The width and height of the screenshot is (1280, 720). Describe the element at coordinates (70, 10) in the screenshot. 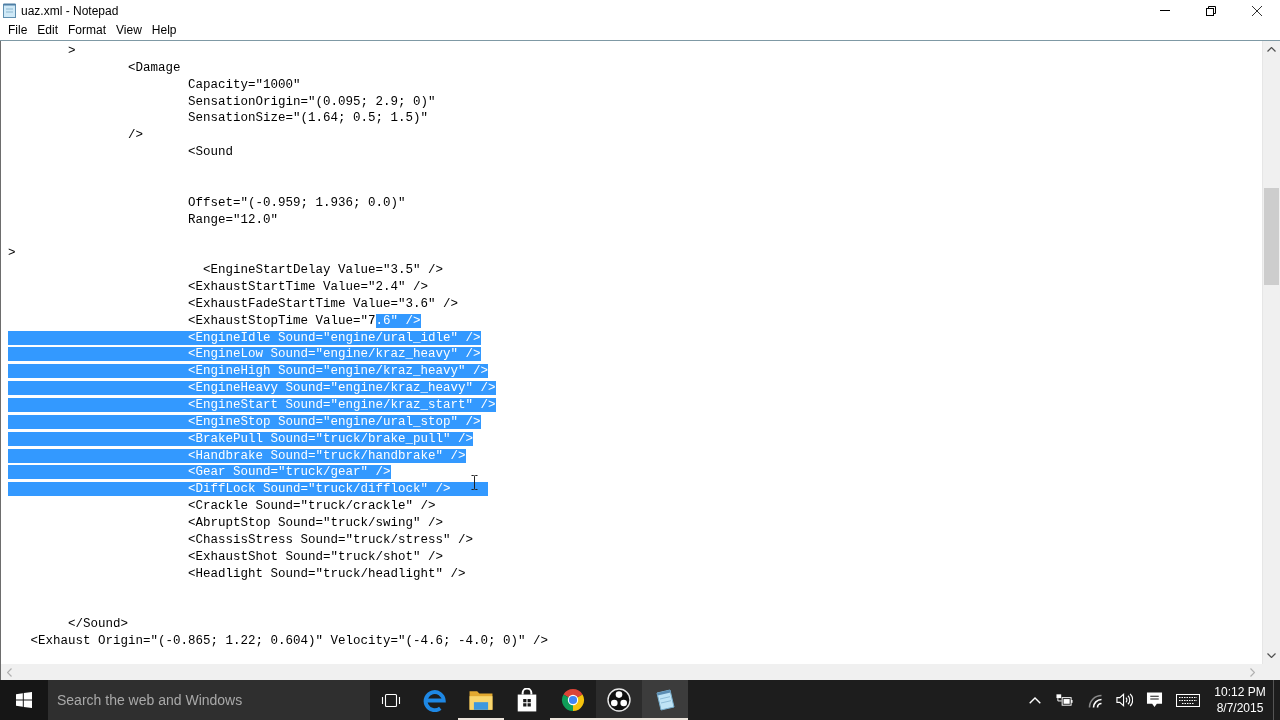

I see `window-title: uaz.xml - Notepad` at that location.